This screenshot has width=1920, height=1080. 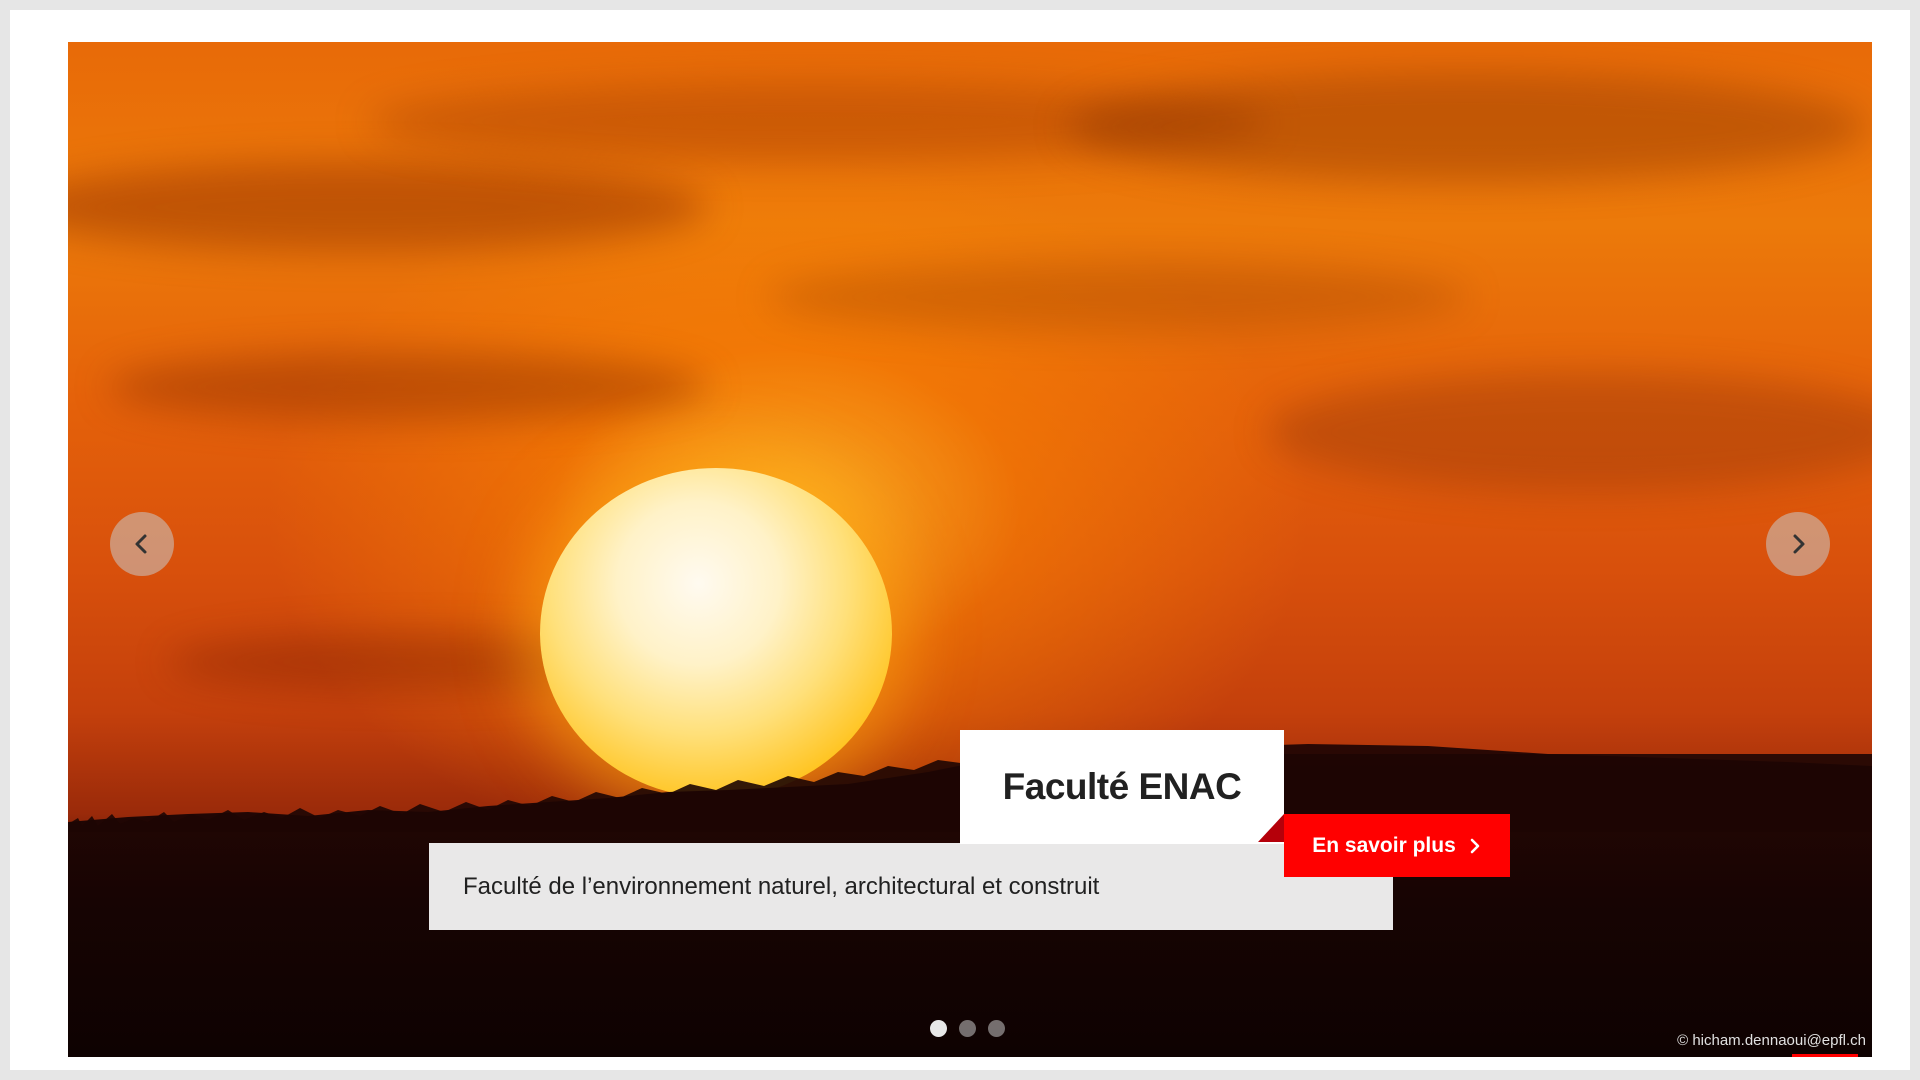 What do you see at coordinates (1384, 845) in the screenshot?
I see `learn-more-label: En savoir plus` at bounding box center [1384, 845].